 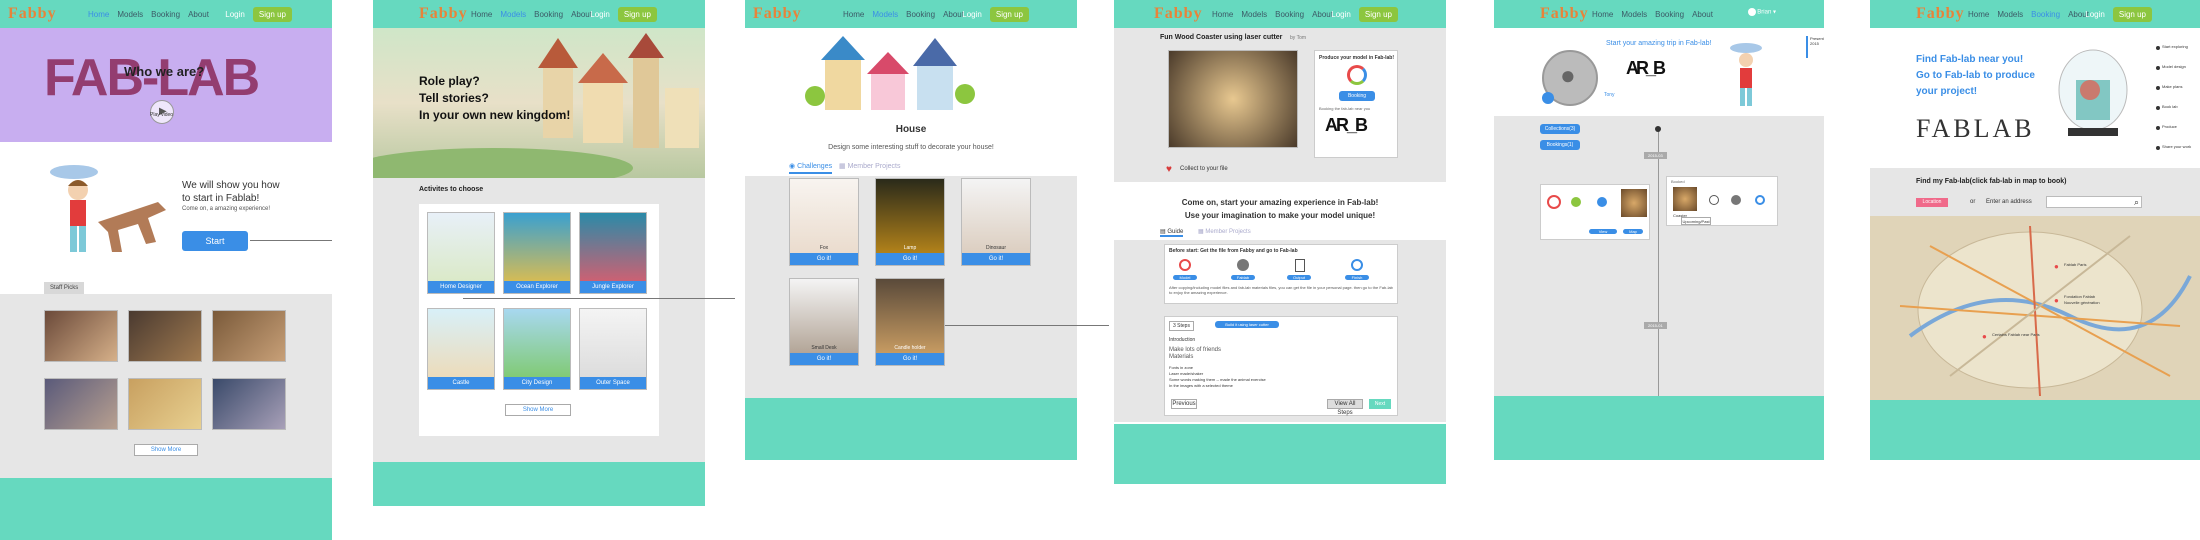 I want to click on start-button: Start, so click(x=215, y=241).